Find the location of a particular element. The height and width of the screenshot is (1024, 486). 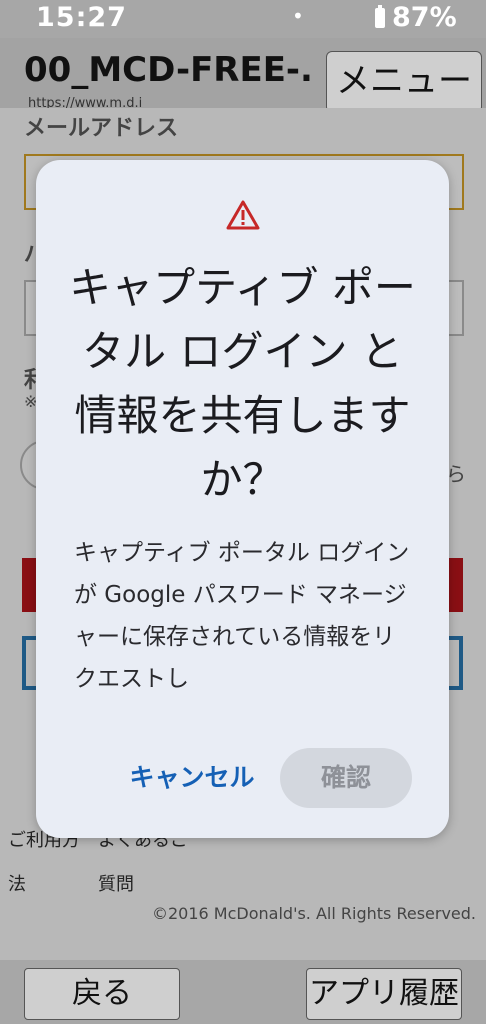

footer-link-usage-line2: 法 is located at coordinates (17, 884).